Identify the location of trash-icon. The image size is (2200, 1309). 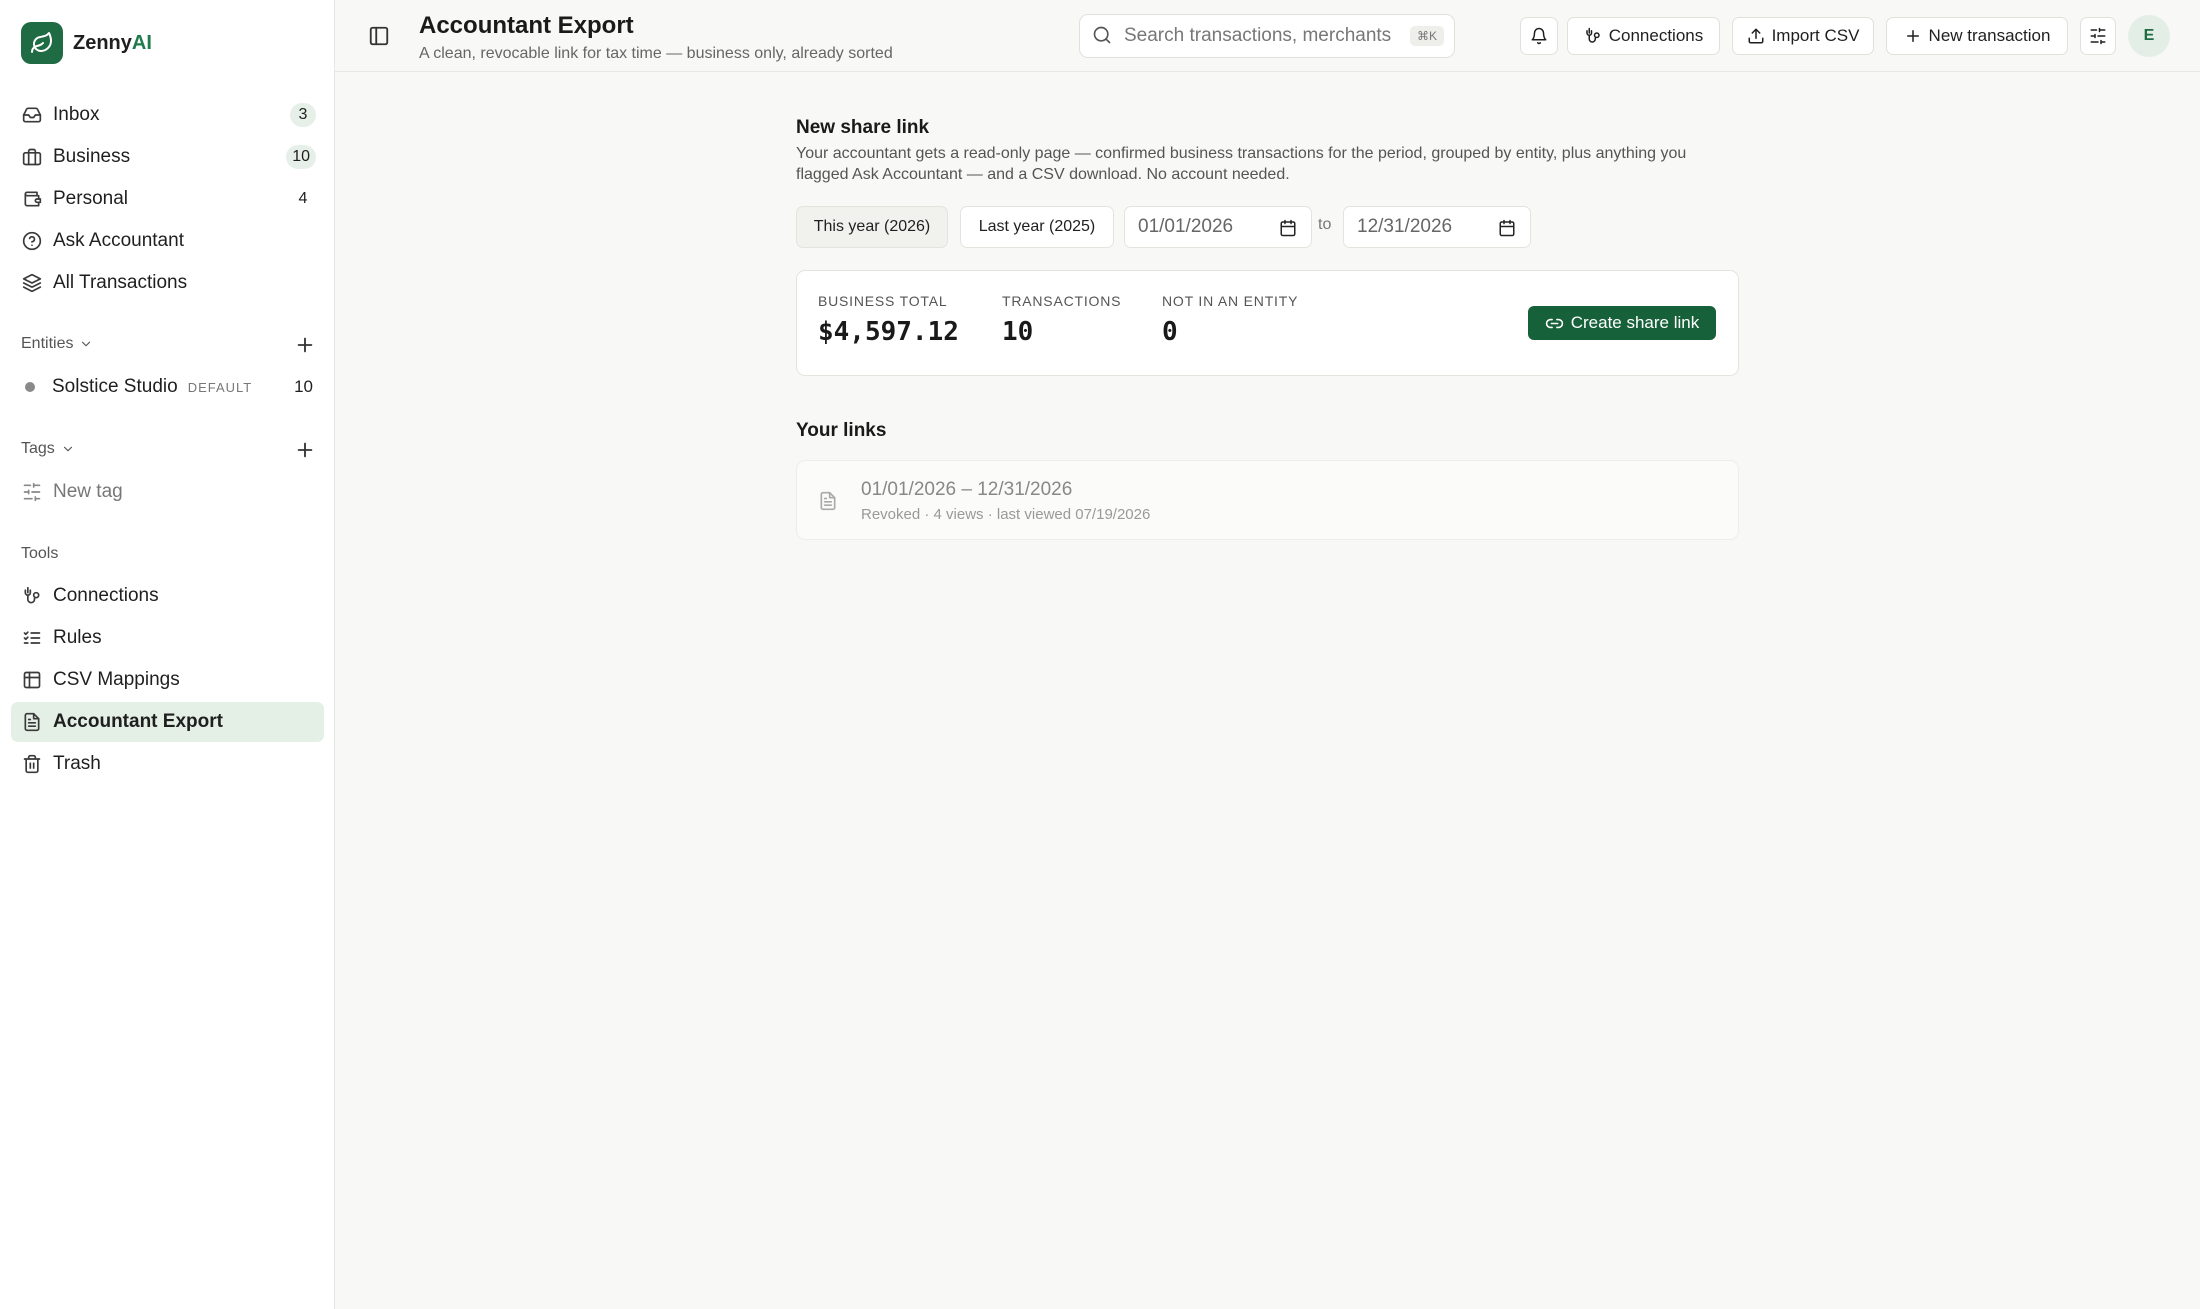
(32, 764).